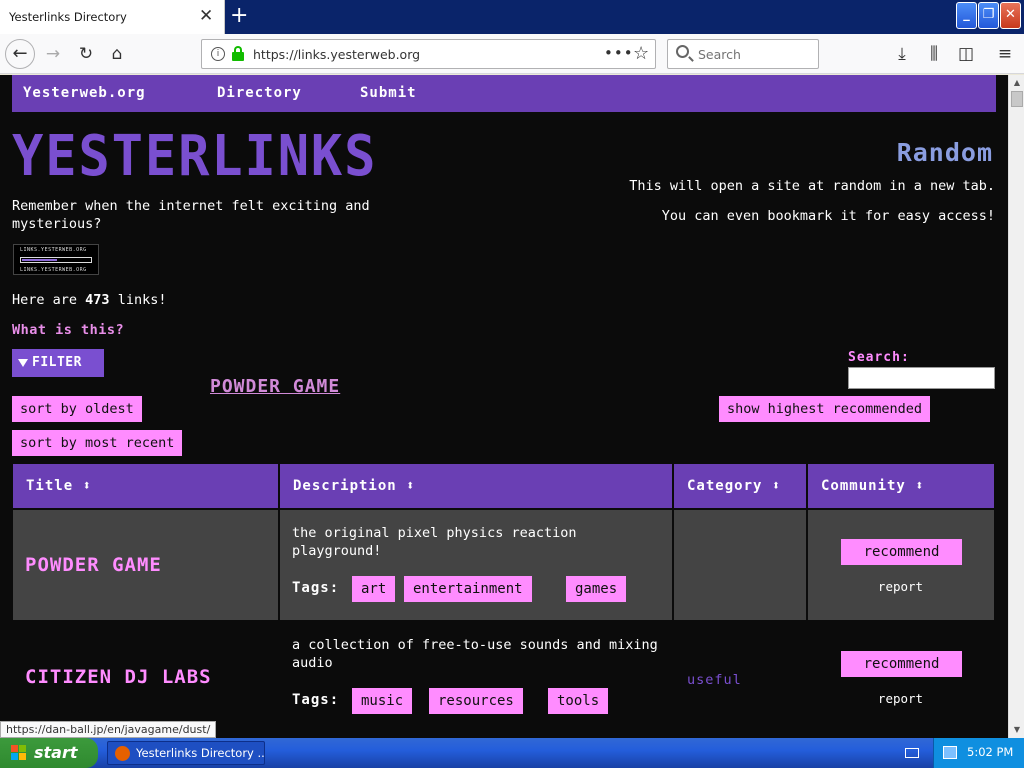 Image resolution: width=1024 pixels, height=768 pixels. I want to click on firefox-icon, so click(122, 753).